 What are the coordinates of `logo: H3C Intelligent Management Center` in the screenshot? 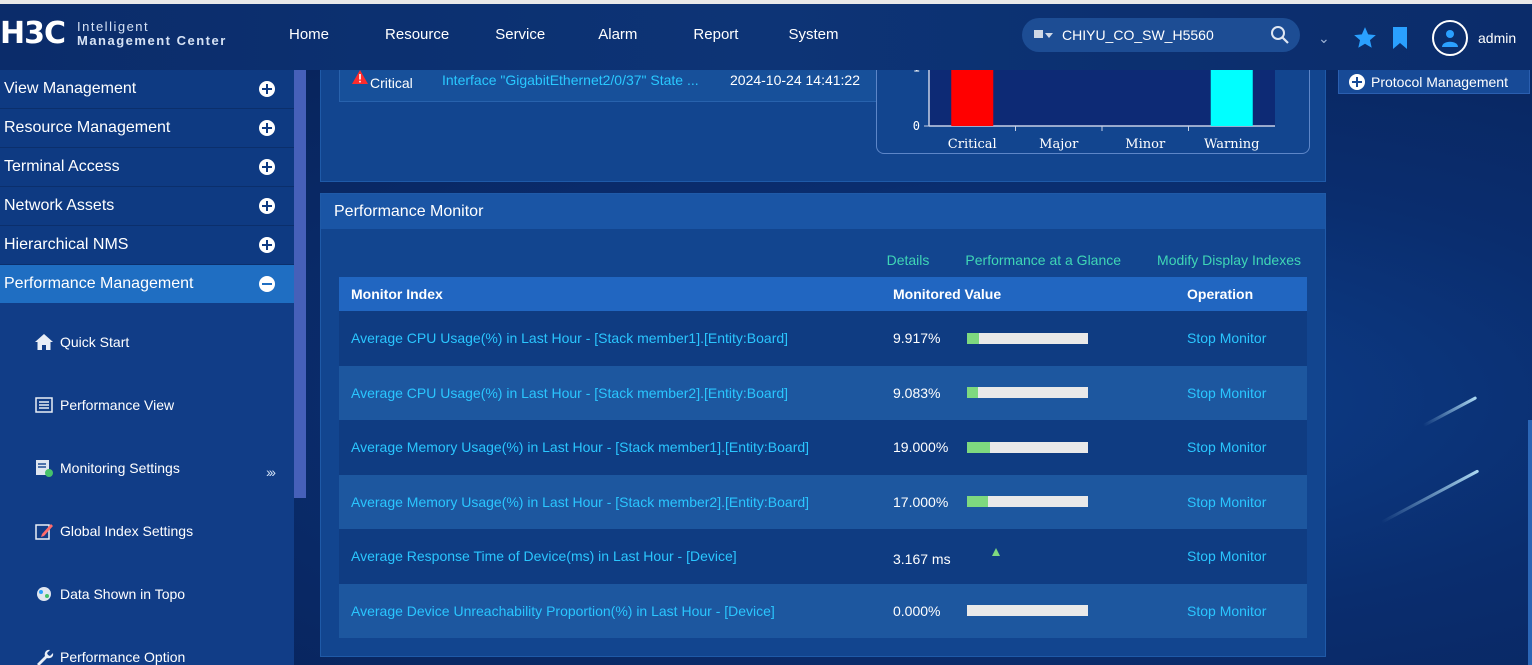 It's located at (113, 33).